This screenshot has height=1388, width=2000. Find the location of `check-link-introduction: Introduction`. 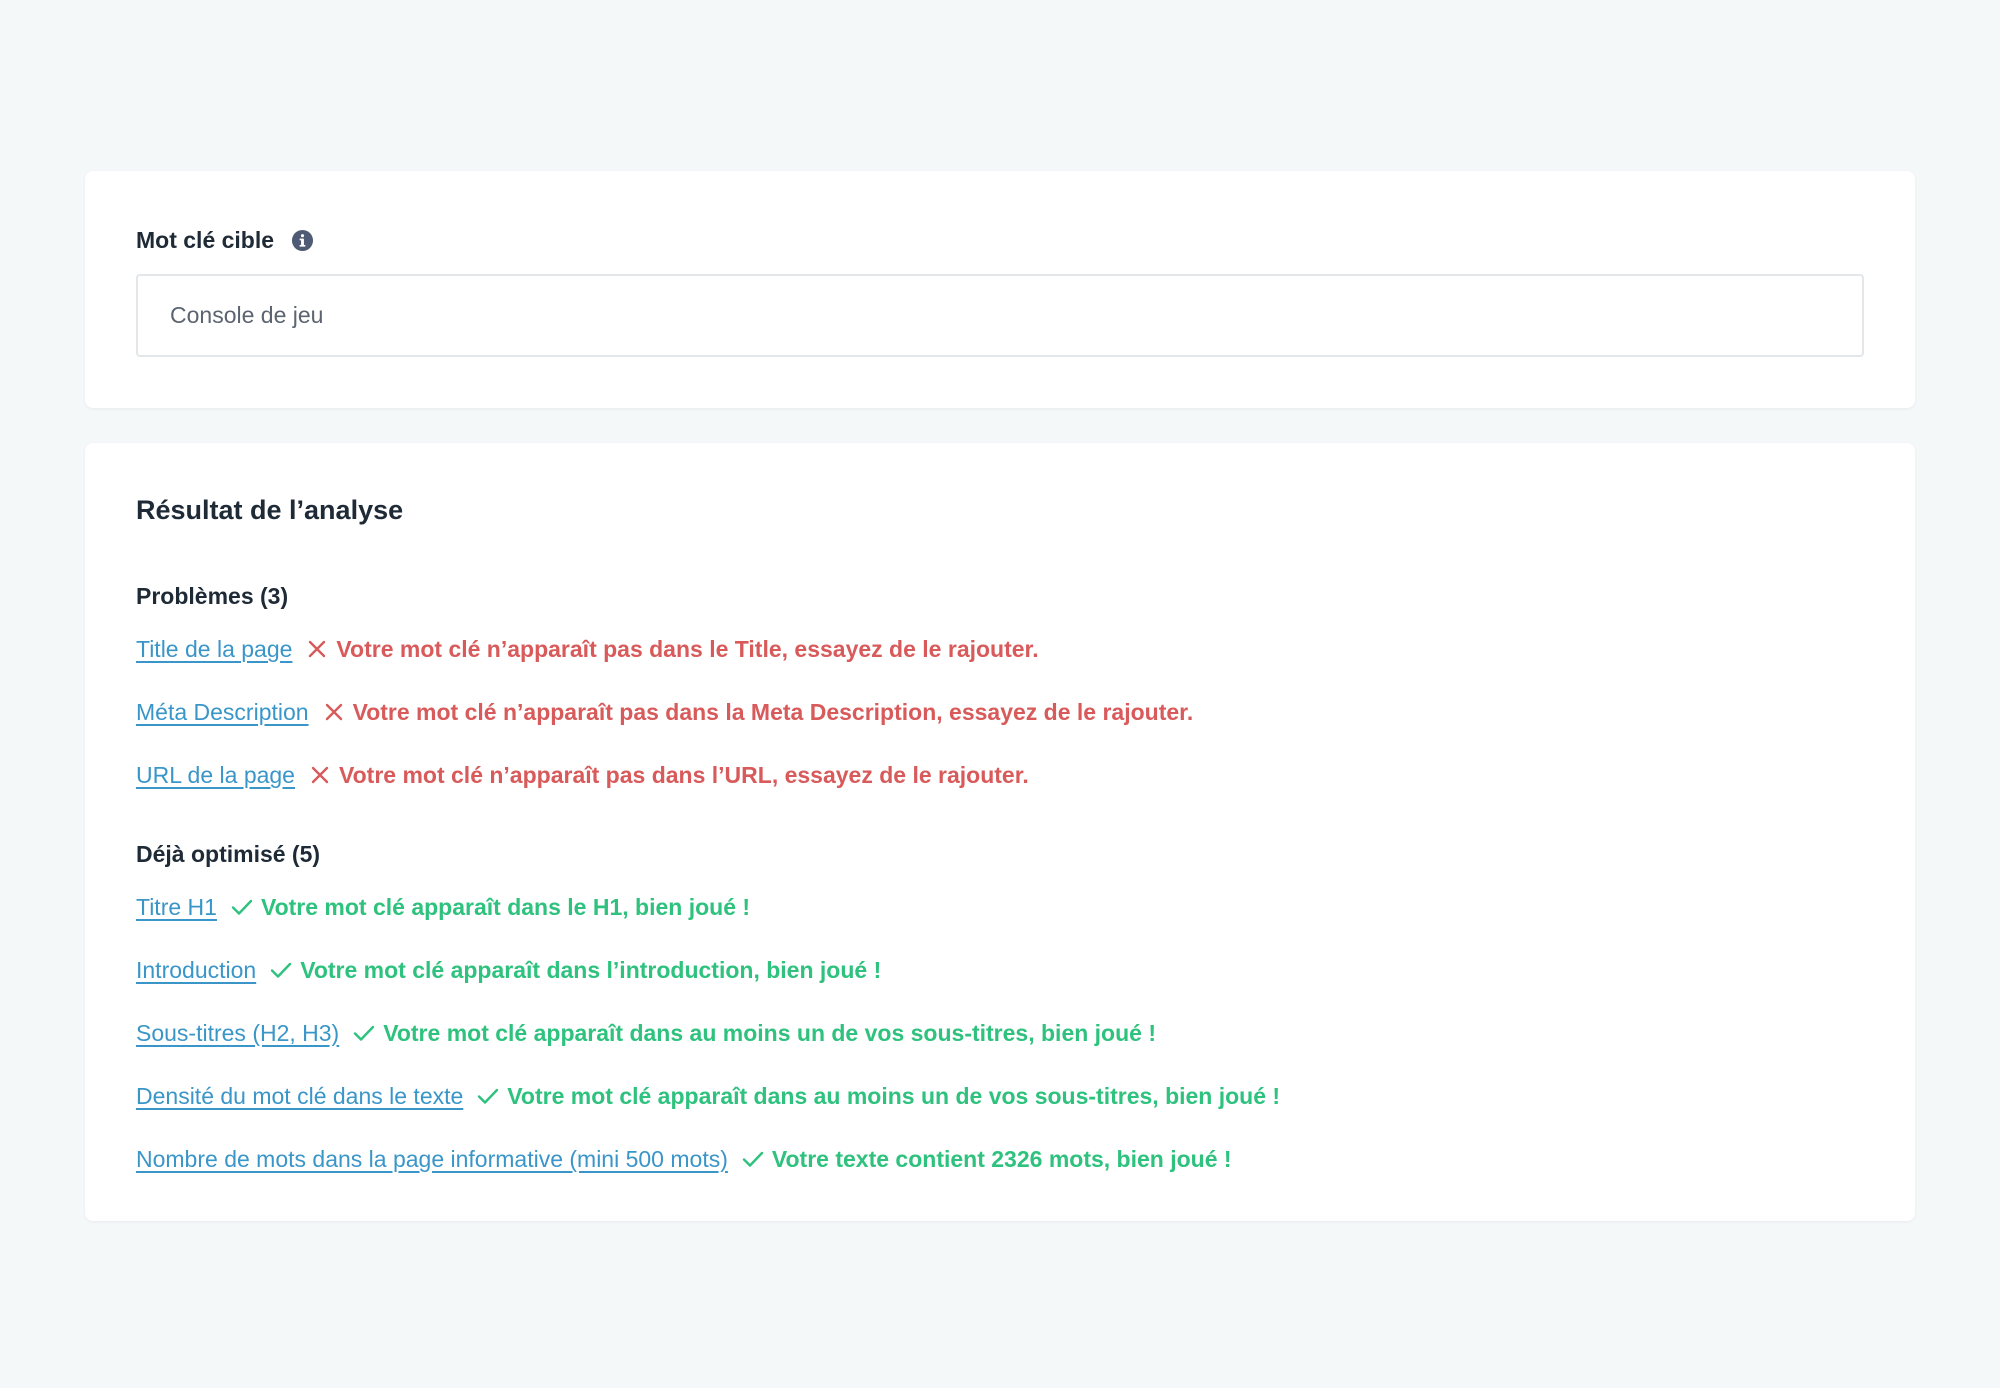

check-link-introduction: Introduction is located at coordinates (196, 970).